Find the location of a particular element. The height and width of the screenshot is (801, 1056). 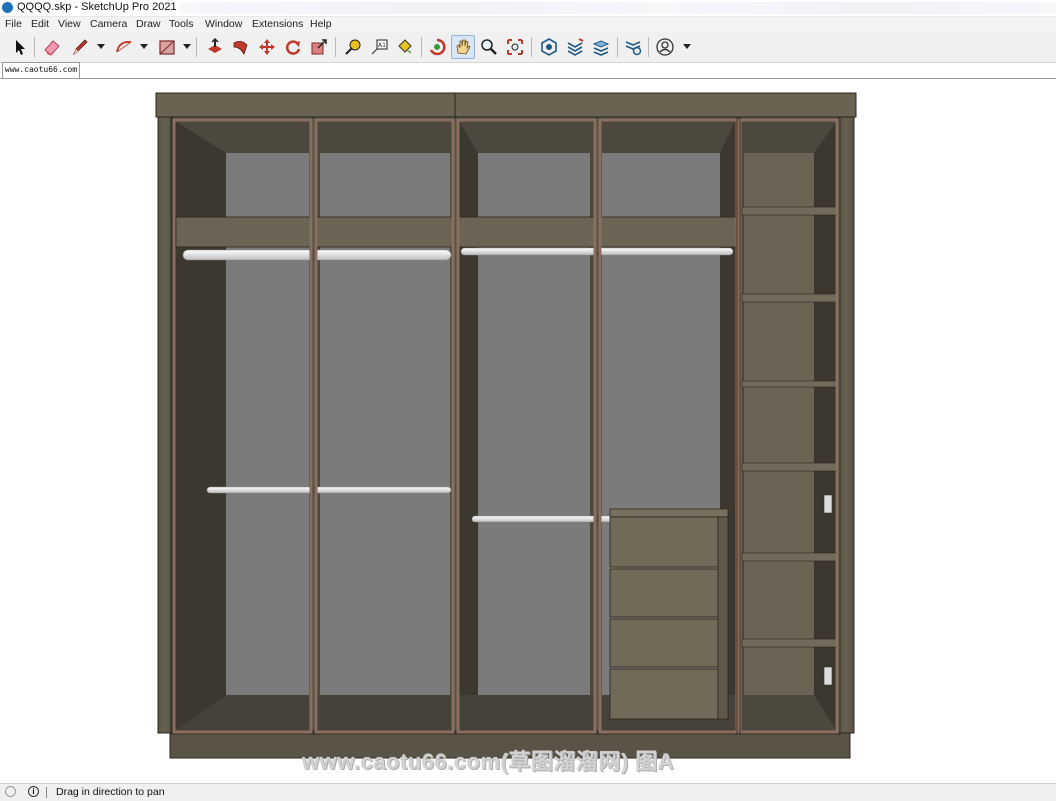

eraser-tool-icon is located at coordinates (52, 47).